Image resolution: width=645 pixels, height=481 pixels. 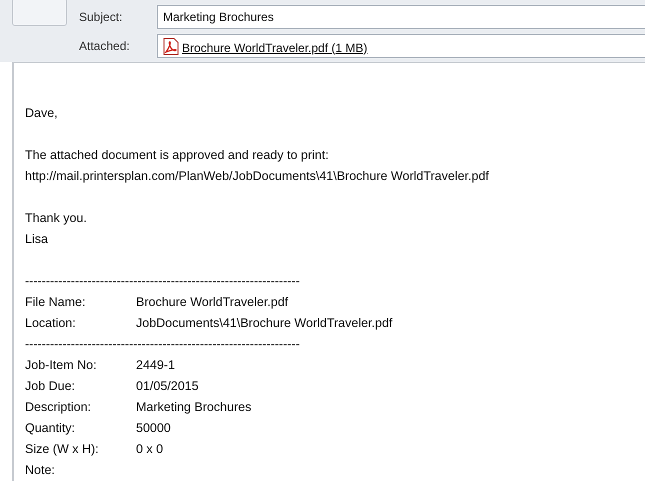 I want to click on field-value: Brochure WorldTraveler.pdf, so click(x=213, y=302).